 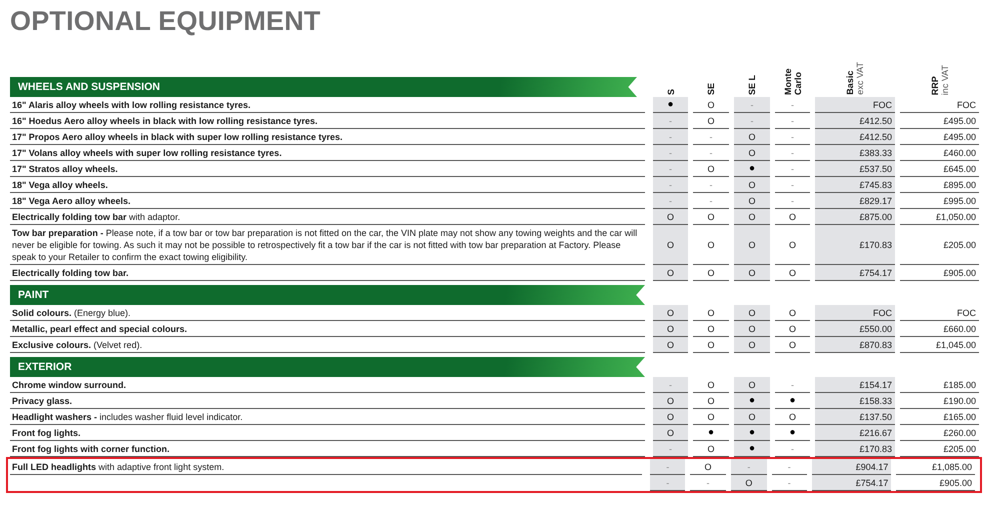 What do you see at coordinates (69, 385) in the screenshot?
I see `feature-description: Chrome window surround.` at bounding box center [69, 385].